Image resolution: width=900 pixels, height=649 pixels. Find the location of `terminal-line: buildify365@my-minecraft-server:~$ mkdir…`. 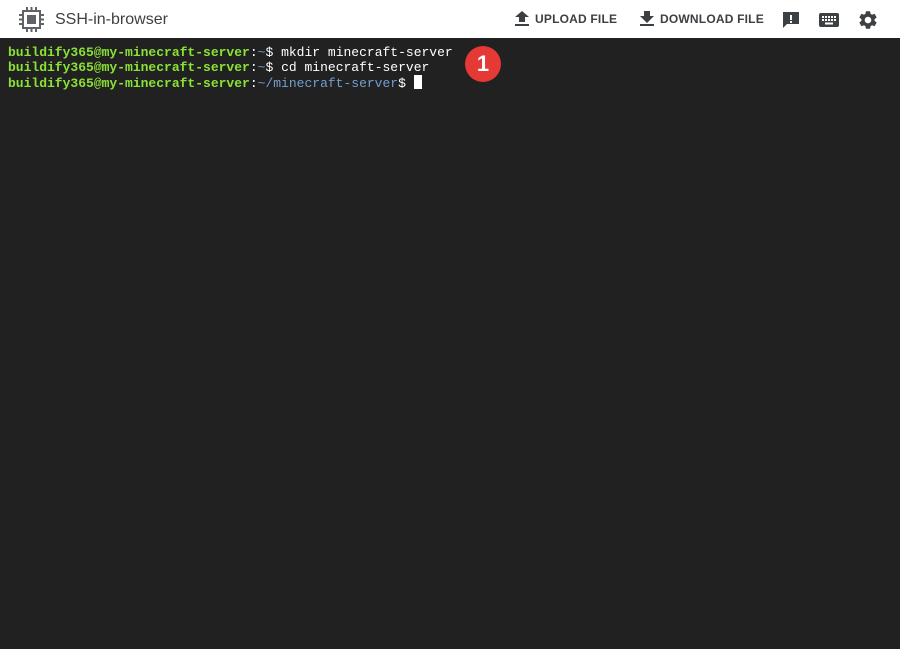

terminal-line: buildify365@my-minecraft-server:~$ mkdir… is located at coordinates (454, 52).